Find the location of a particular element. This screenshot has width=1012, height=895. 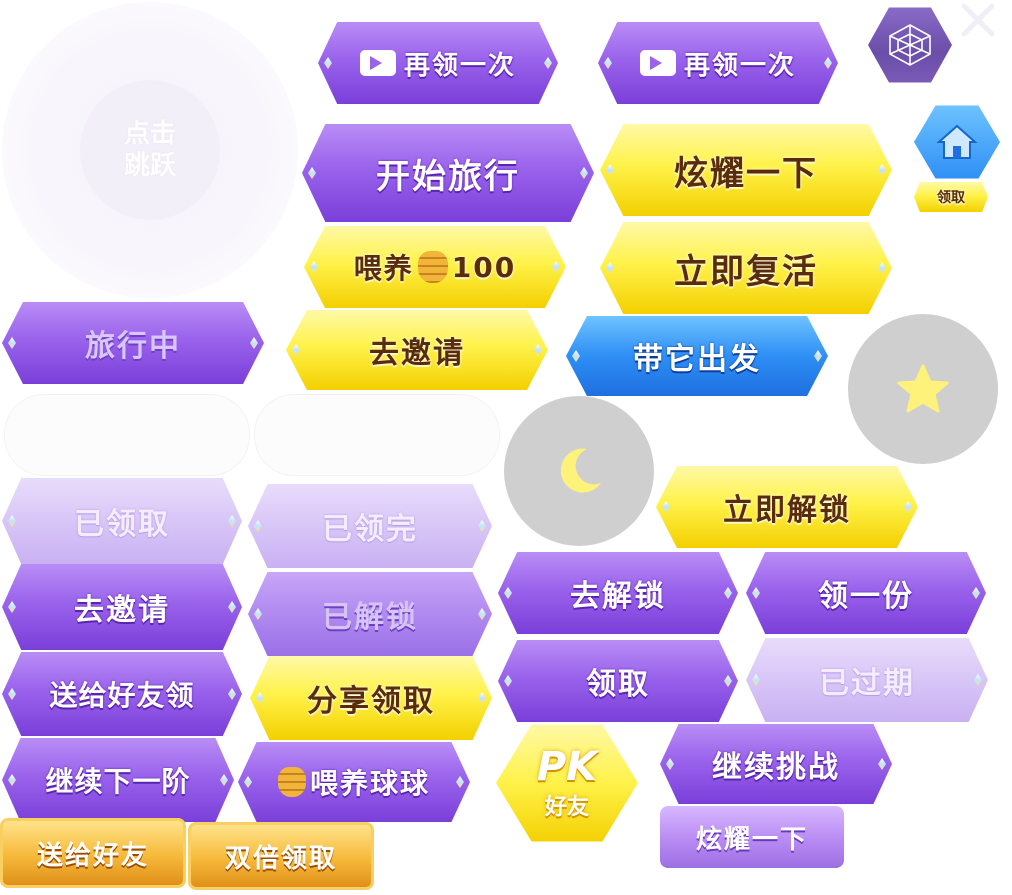

next-stage-label: 继续下一阶 is located at coordinates (118, 781).